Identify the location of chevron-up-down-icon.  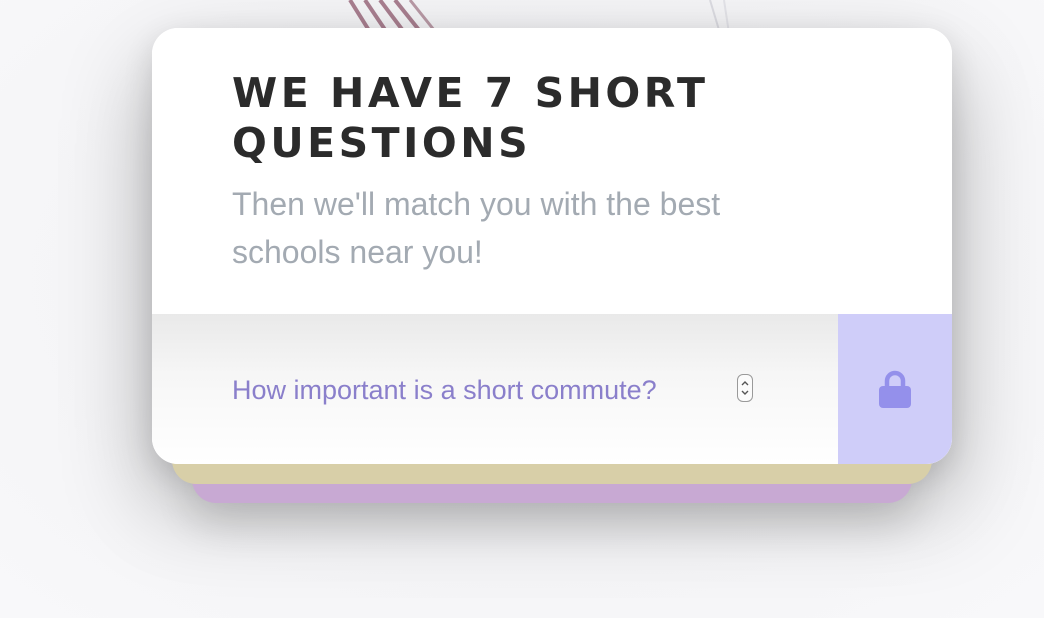
(745, 388).